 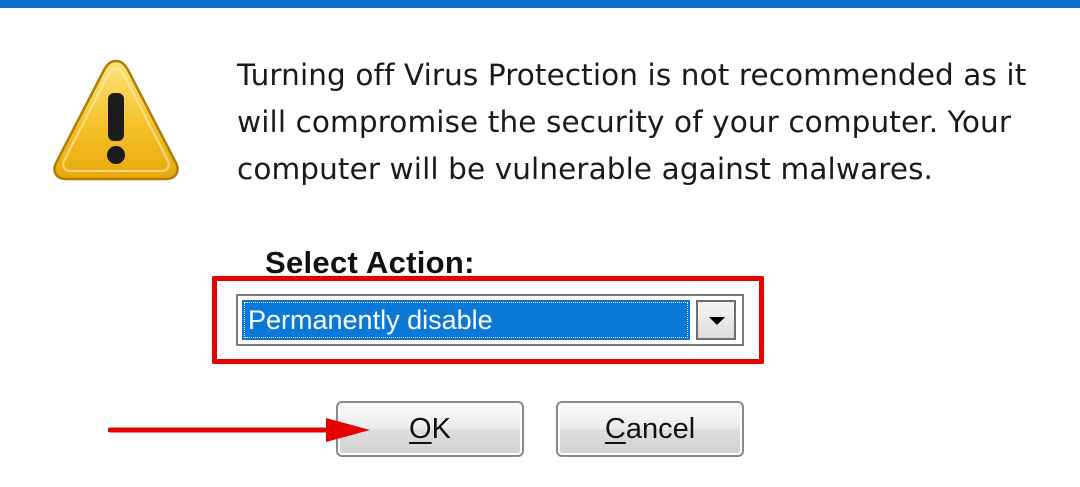 What do you see at coordinates (615, 429) in the screenshot?
I see `cancel-mnemonic: C` at bounding box center [615, 429].